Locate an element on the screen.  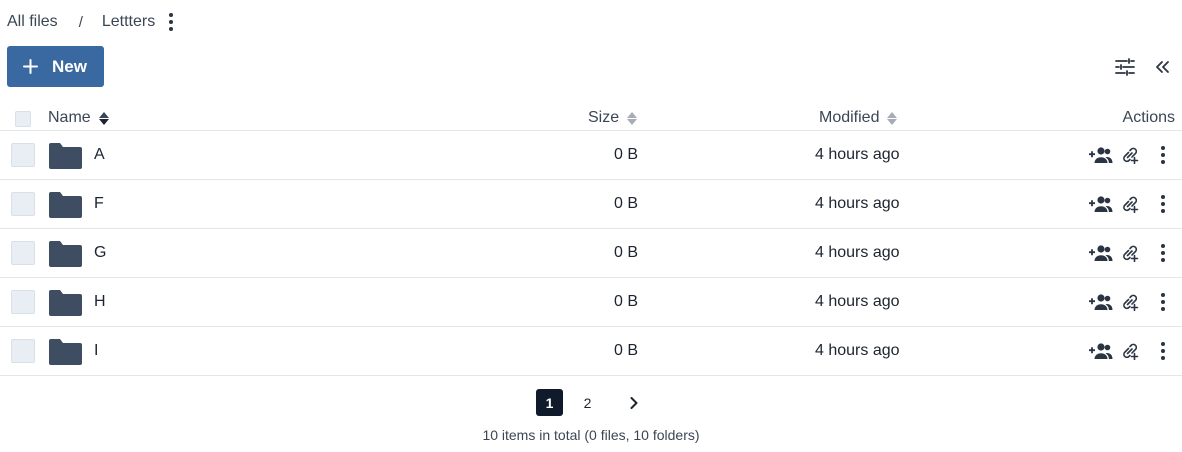
column-actions-label: Actions is located at coordinates (1148, 117).